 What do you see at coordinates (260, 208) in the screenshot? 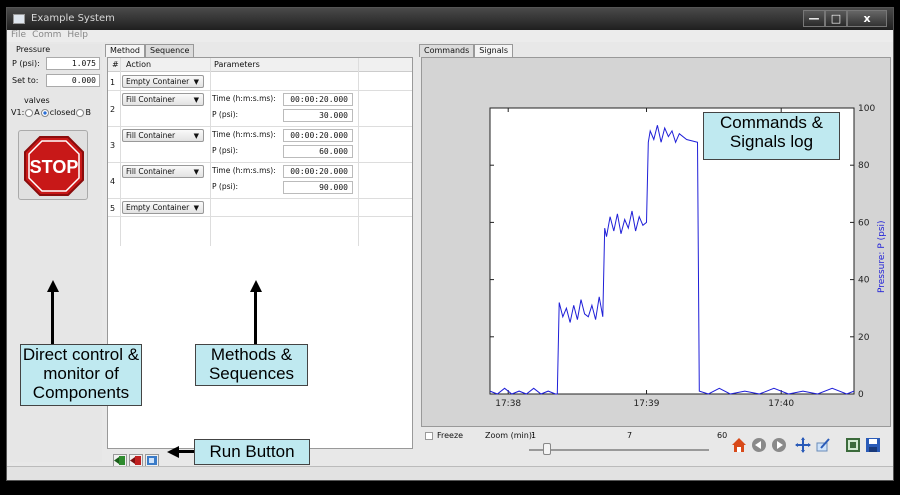
I see `table-row: 5 Empty Container ▼` at bounding box center [260, 208].